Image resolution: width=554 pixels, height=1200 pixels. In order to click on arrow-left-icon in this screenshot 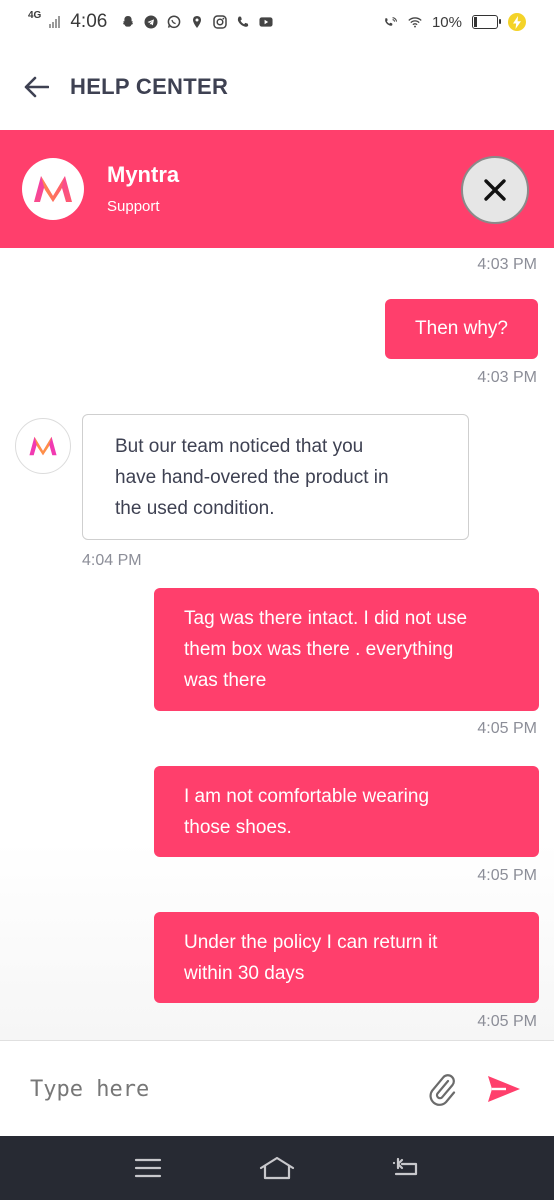, I will do `click(36, 87)`.